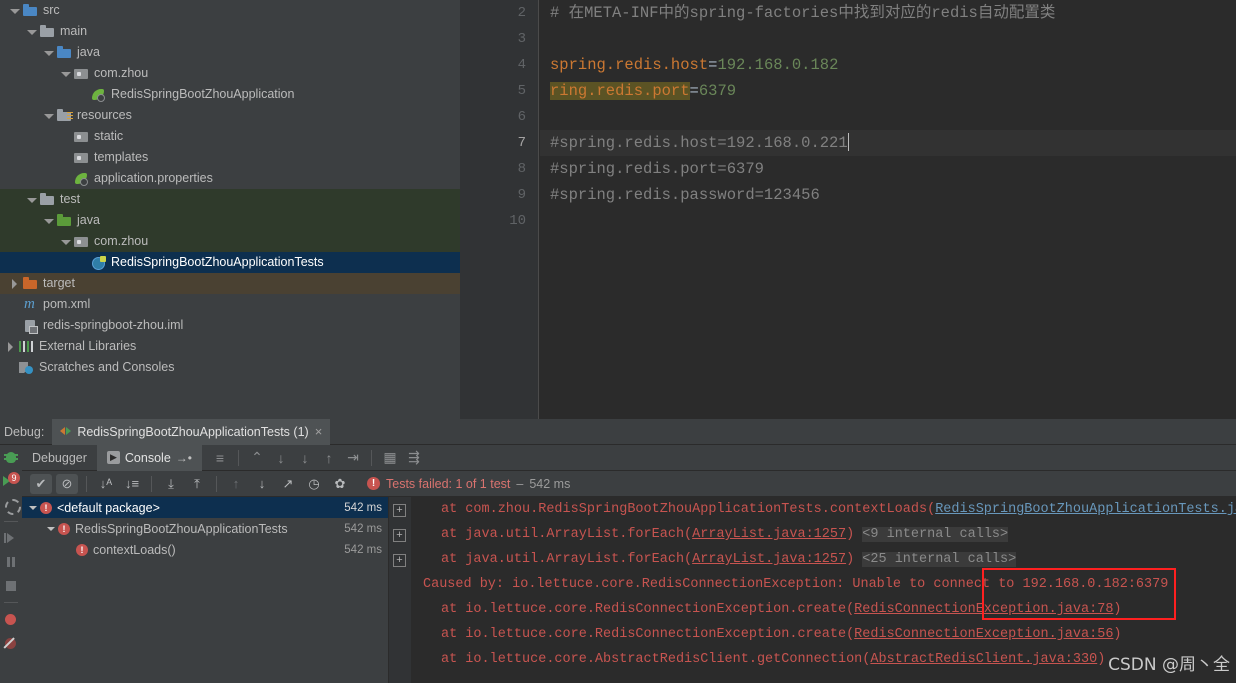 The width and height of the screenshot is (1236, 683). Describe the element at coordinates (230, 283) in the screenshot. I see `project-tree-row: target` at that location.